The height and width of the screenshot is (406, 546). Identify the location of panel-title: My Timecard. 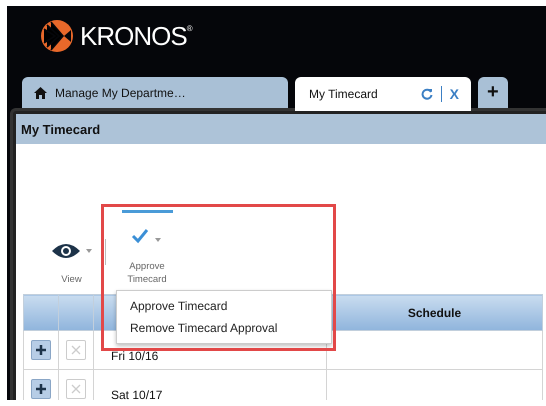
(281, 129).